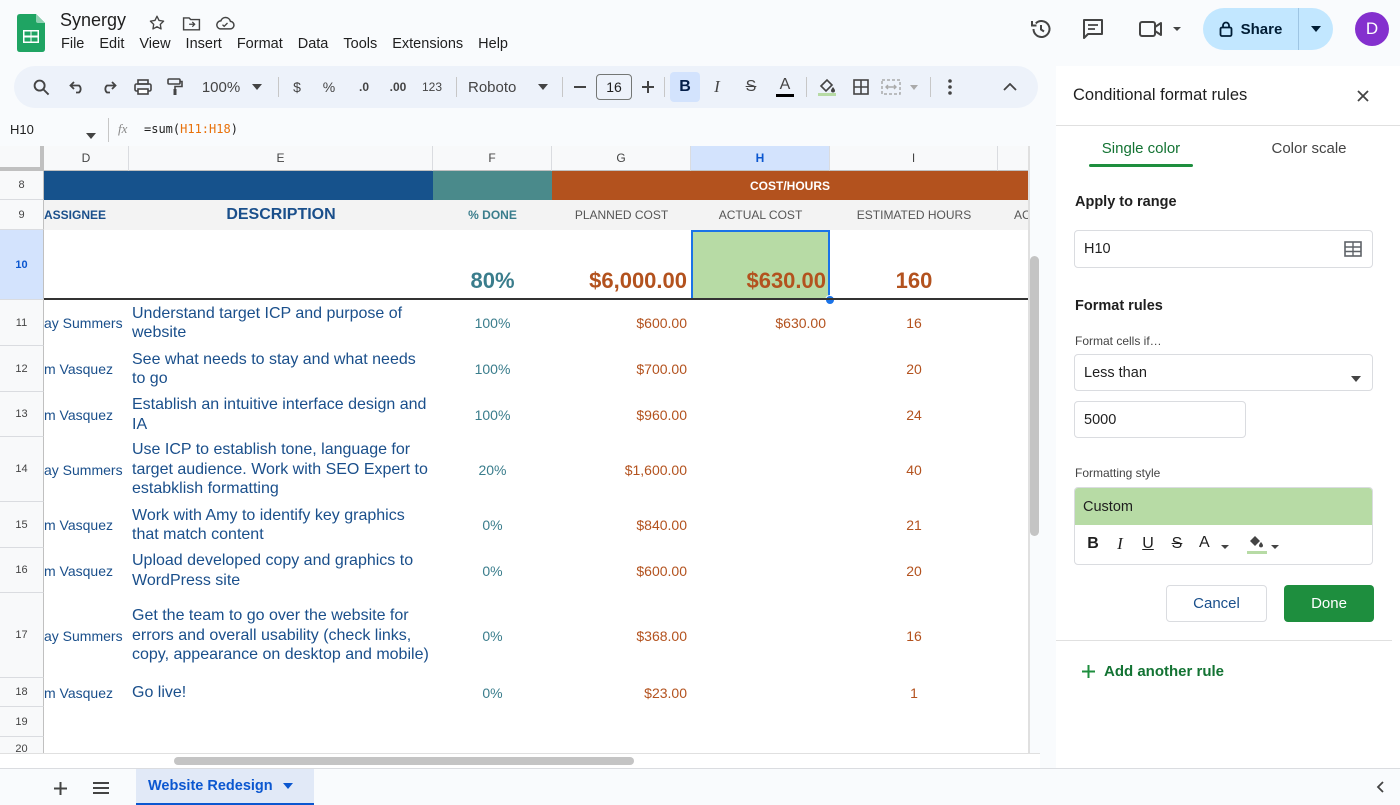 Image resolution: width=1400 pixels, height=805 pixels. I want to click on select-range-icon, so click(1353, 249).